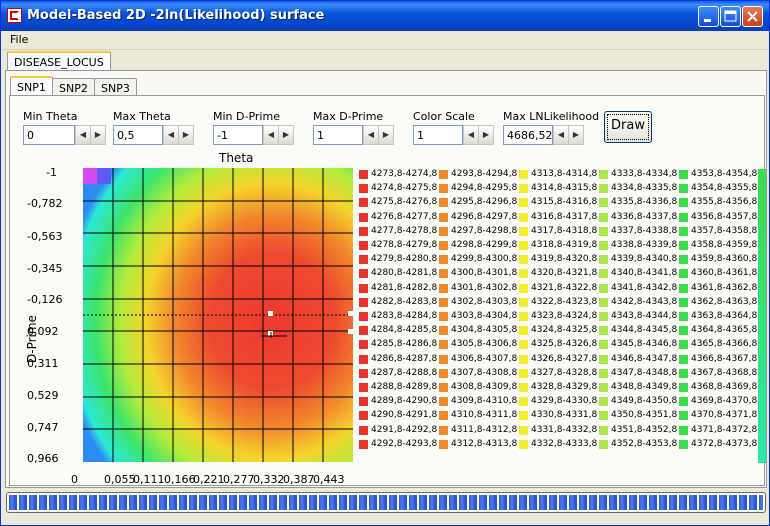 This screenshot has width=770, height=526. Describe the element at coordinates (644, 202) in the screenshot. I see `legend-label: 4335,8-4336,8` at that location.